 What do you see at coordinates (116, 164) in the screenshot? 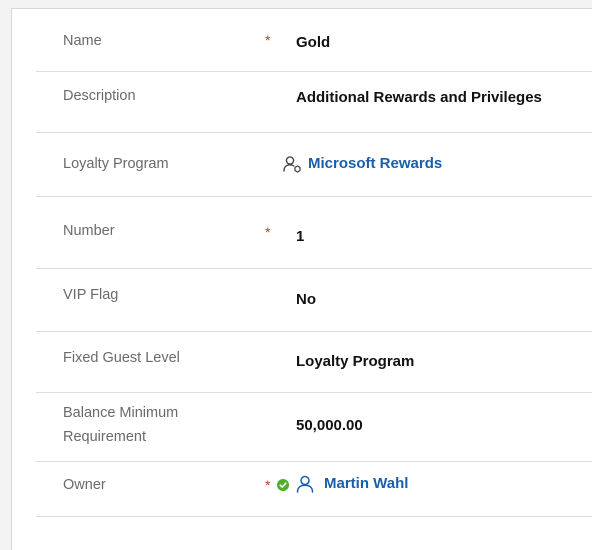
I see `field-label-loyalty-program: Loyalty Program` at bounding box center [116, 164].